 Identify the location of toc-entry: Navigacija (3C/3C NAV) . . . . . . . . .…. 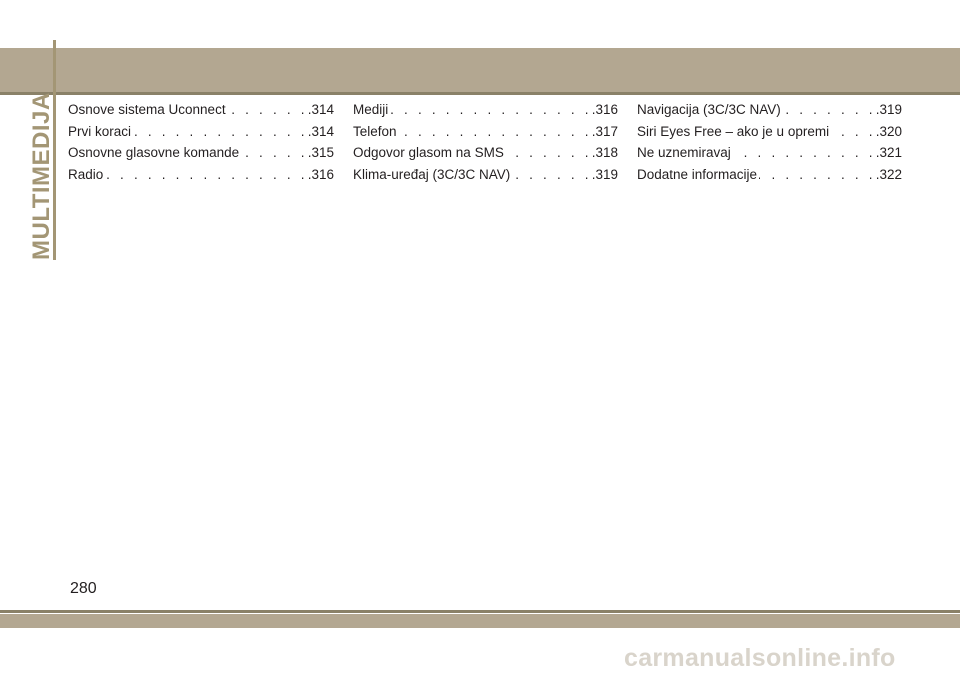
(769, 110).